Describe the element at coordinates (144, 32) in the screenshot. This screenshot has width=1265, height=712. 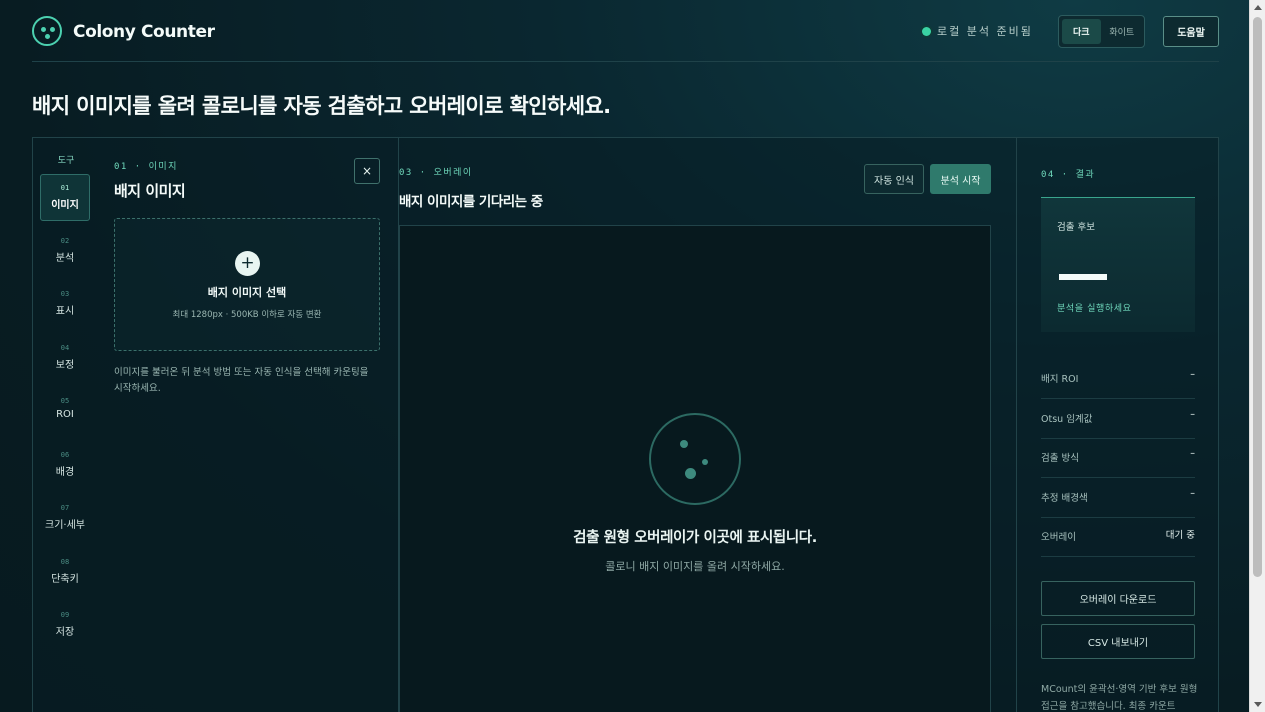
I see `app-title: Colony Counter` at that location.